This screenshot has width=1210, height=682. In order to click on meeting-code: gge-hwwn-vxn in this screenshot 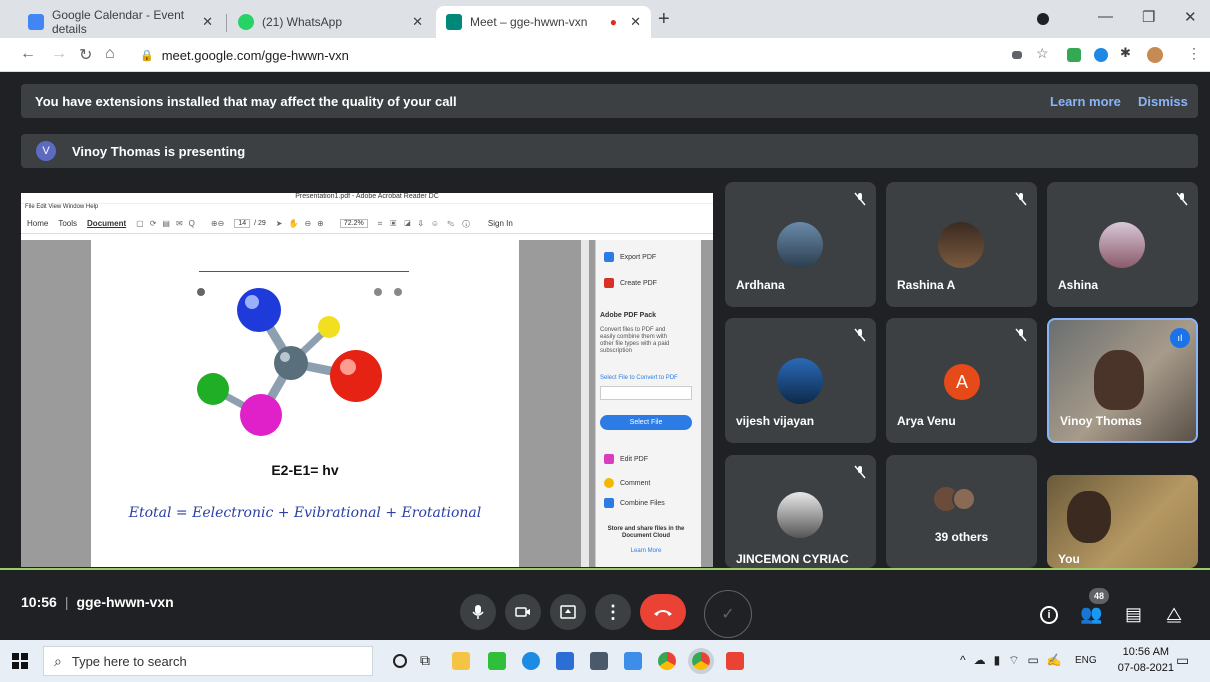, I will do `click(125, 602)`.